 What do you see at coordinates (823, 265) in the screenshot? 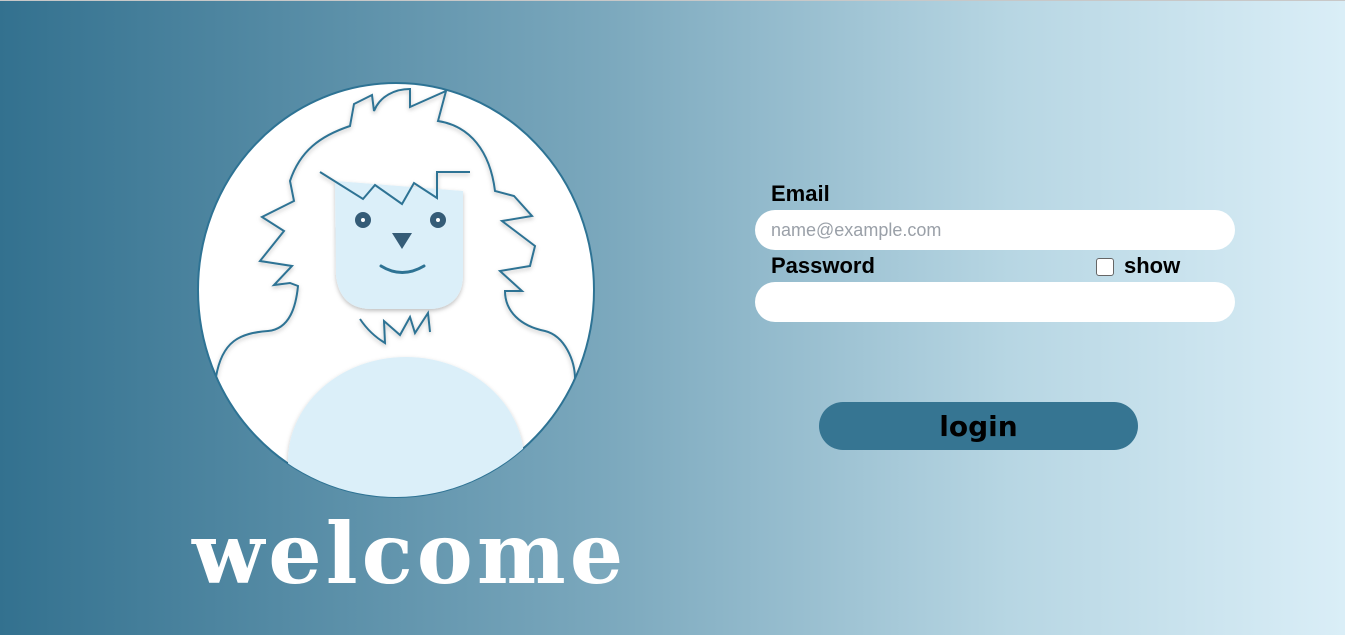
I see `password-label: Password` at bounding box center [823, 265].